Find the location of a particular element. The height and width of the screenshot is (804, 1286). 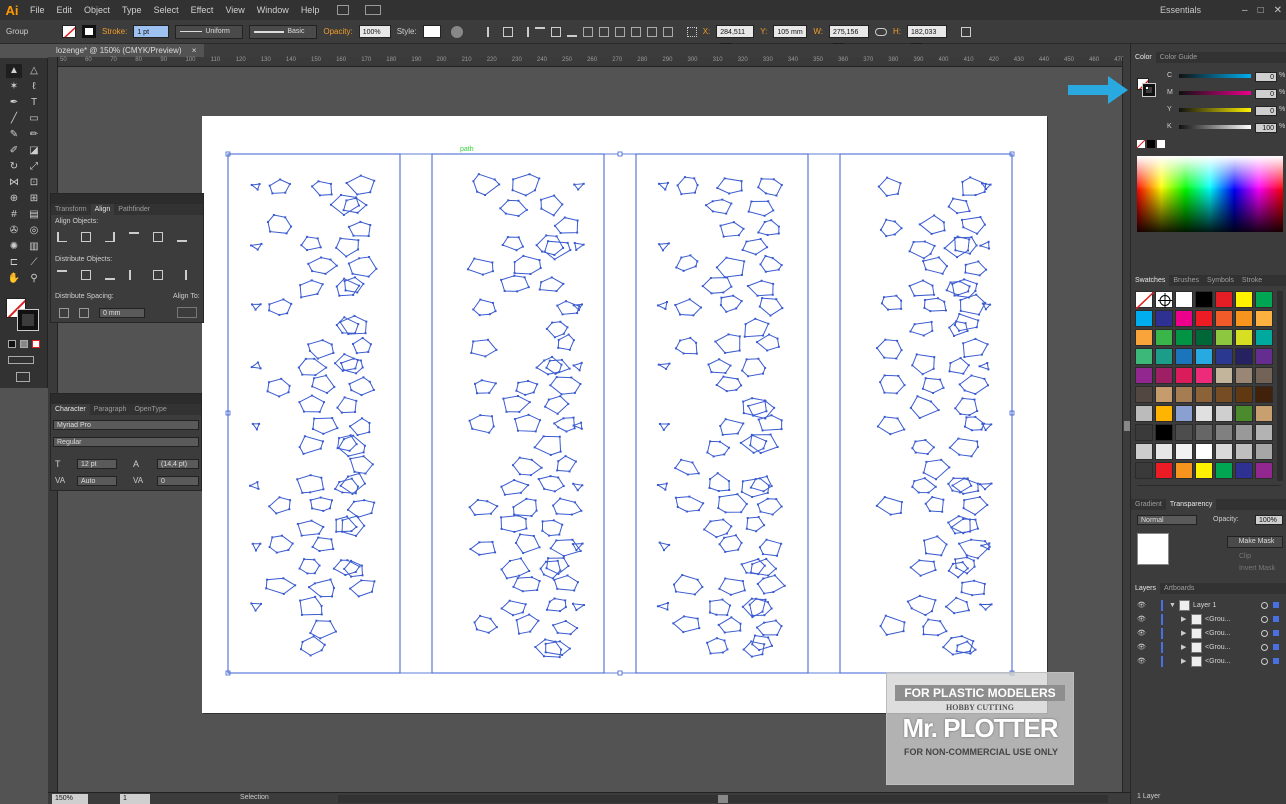

tab-opentype: OpenType is located at coordinates (150, 409).